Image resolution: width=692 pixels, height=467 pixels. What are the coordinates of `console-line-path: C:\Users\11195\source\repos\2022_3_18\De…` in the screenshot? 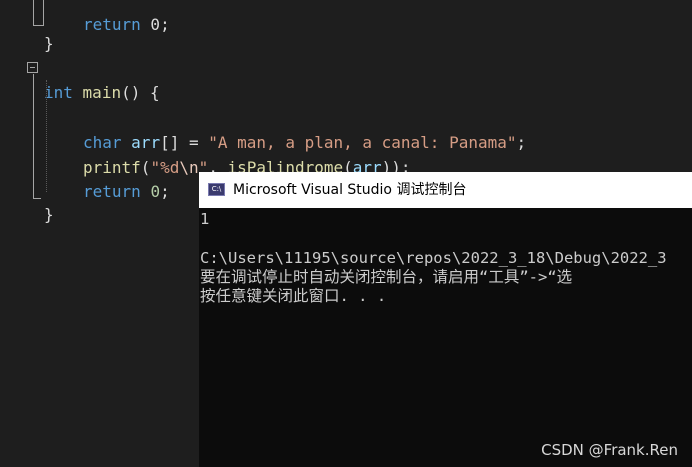 It's located at (433, 258).